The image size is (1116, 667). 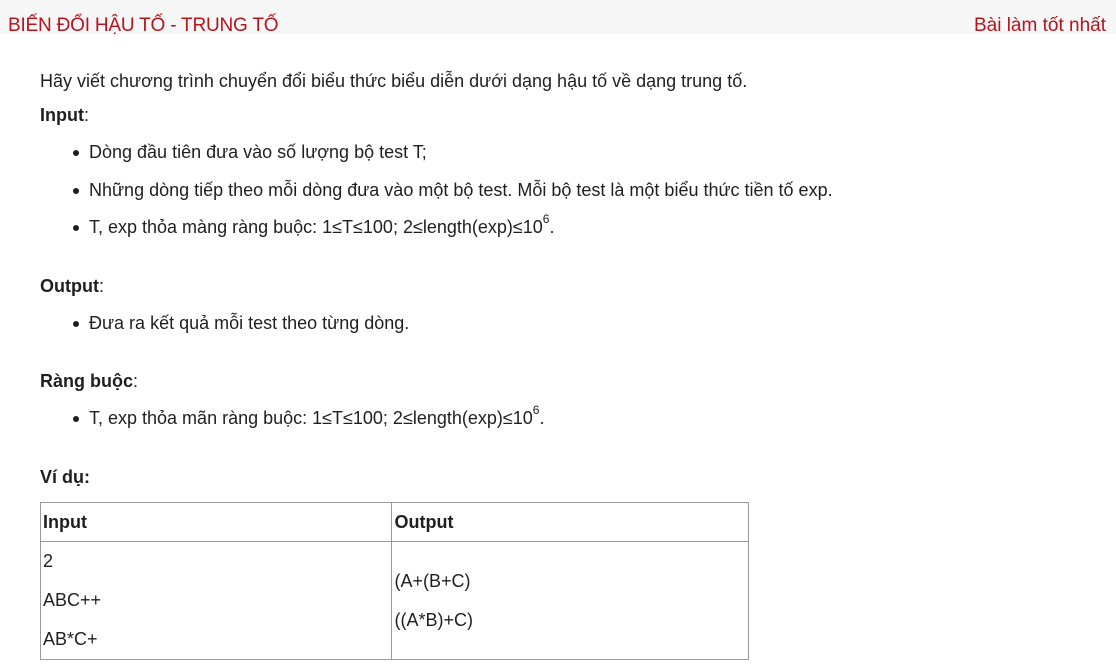 I want to click on best-solution-link: Bài làm tốt nhất, so click(x=1040, y=26).